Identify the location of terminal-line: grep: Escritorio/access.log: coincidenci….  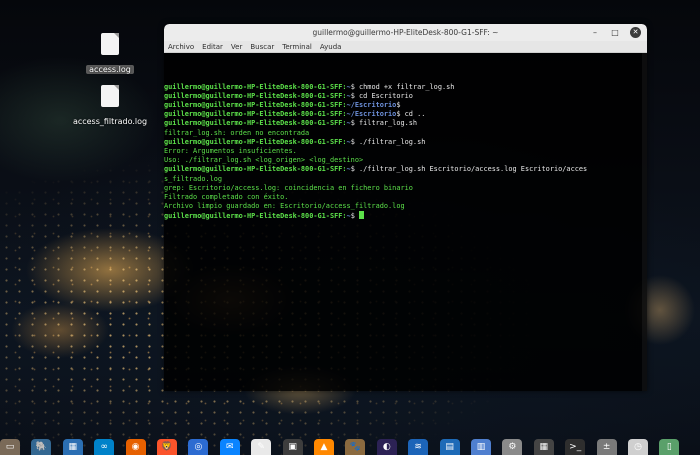
(404, 188).